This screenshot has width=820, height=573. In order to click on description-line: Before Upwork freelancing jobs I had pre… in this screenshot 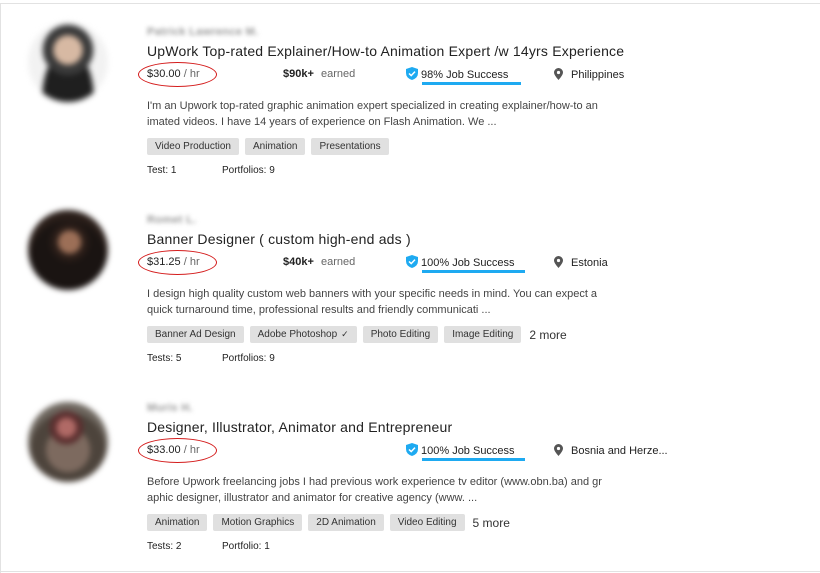, I will do `click(374, 482)`.